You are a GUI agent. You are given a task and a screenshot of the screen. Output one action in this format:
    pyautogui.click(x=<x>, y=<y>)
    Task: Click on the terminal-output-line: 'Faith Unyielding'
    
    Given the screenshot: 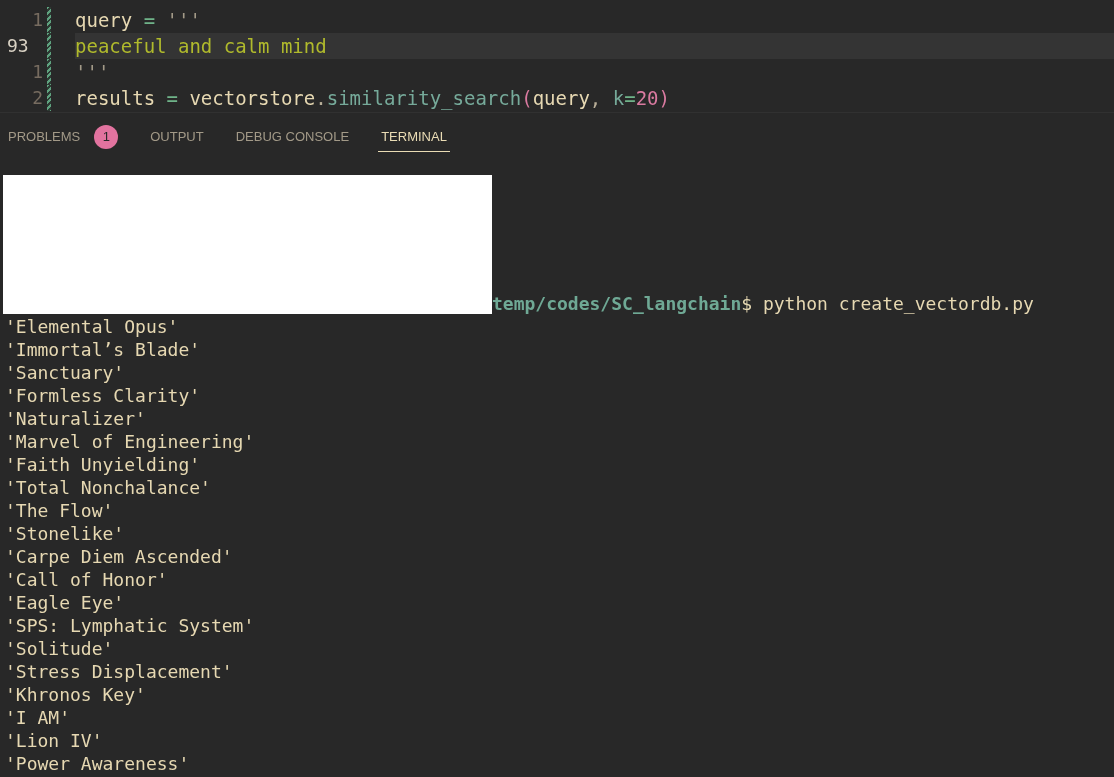 What is the action you would take?
    pyautogui.click(x=103, y=464)
    